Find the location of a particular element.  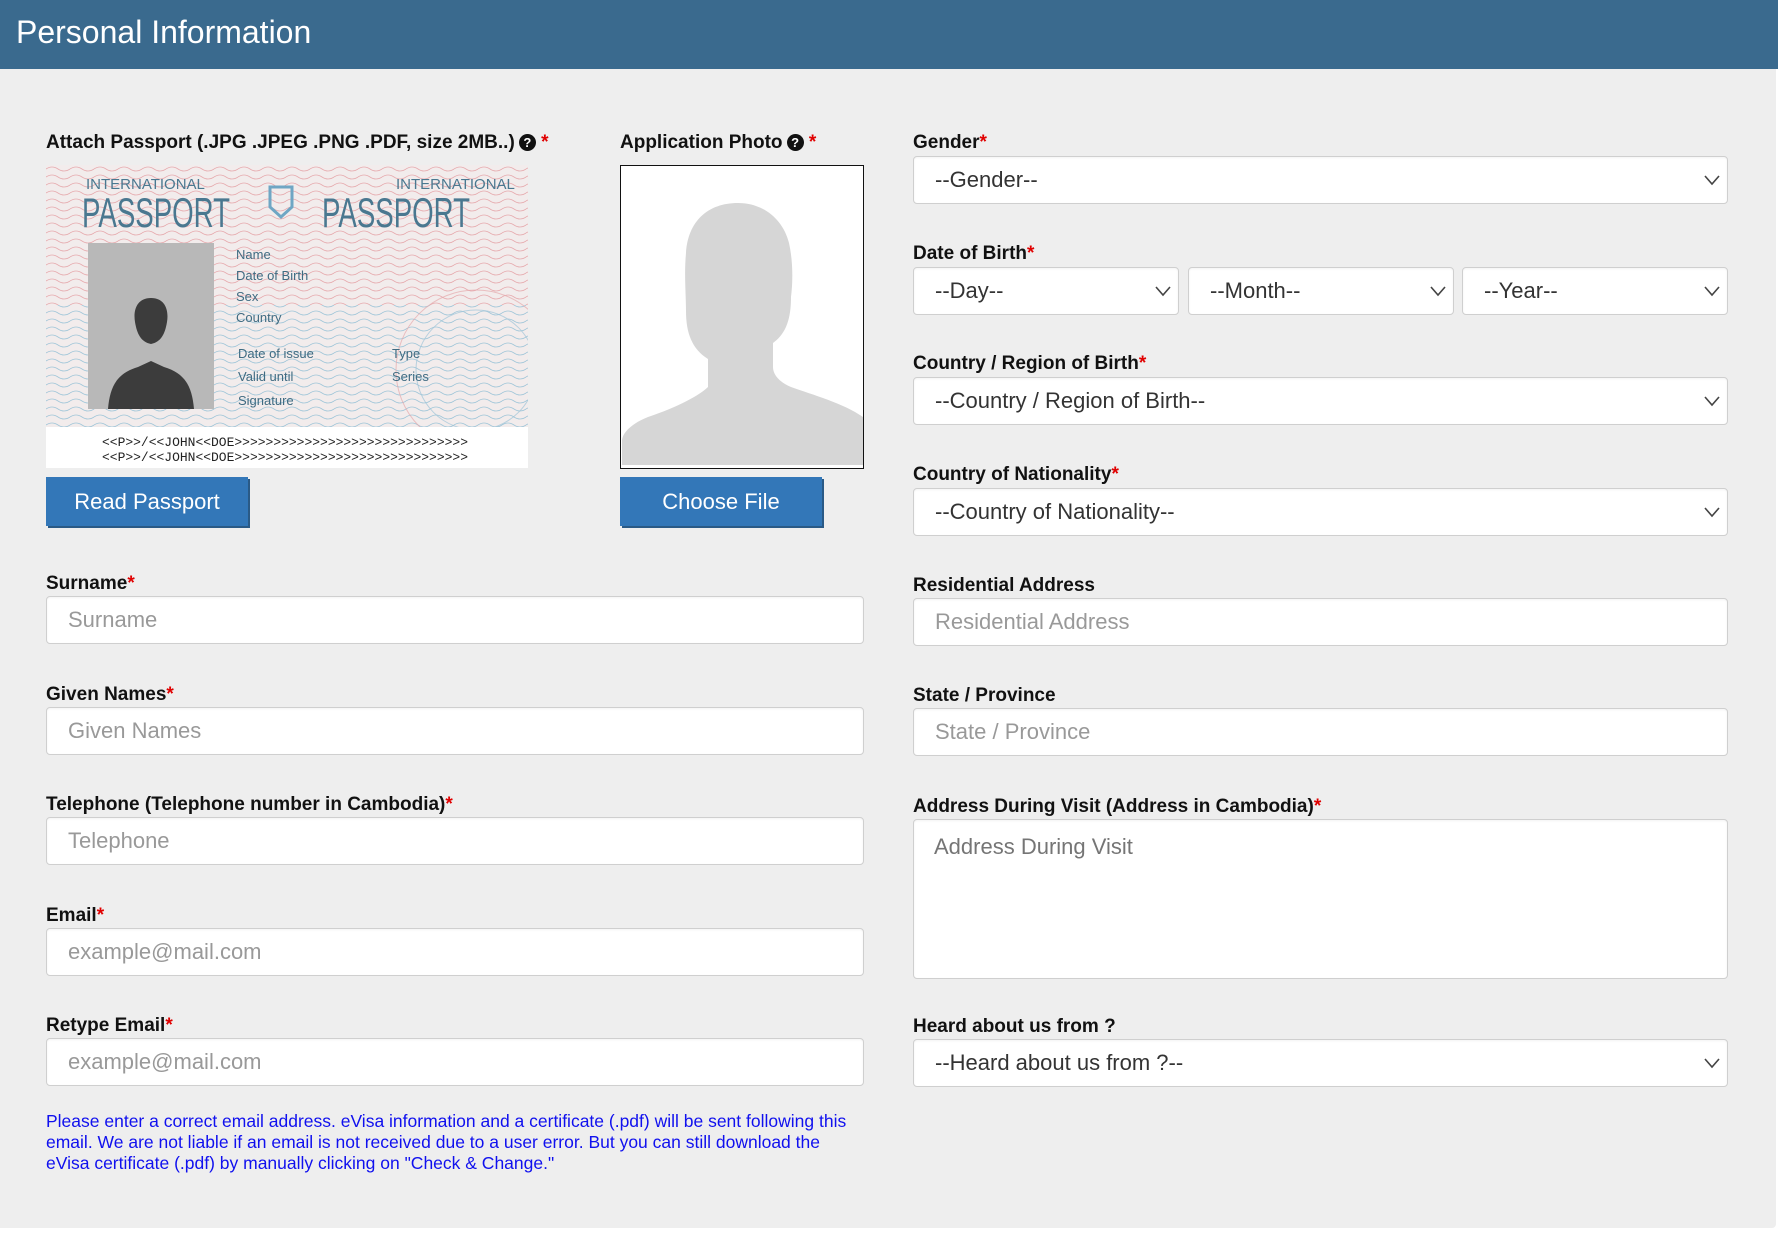

passport-text: Signature is located at coordinates (266, 400).